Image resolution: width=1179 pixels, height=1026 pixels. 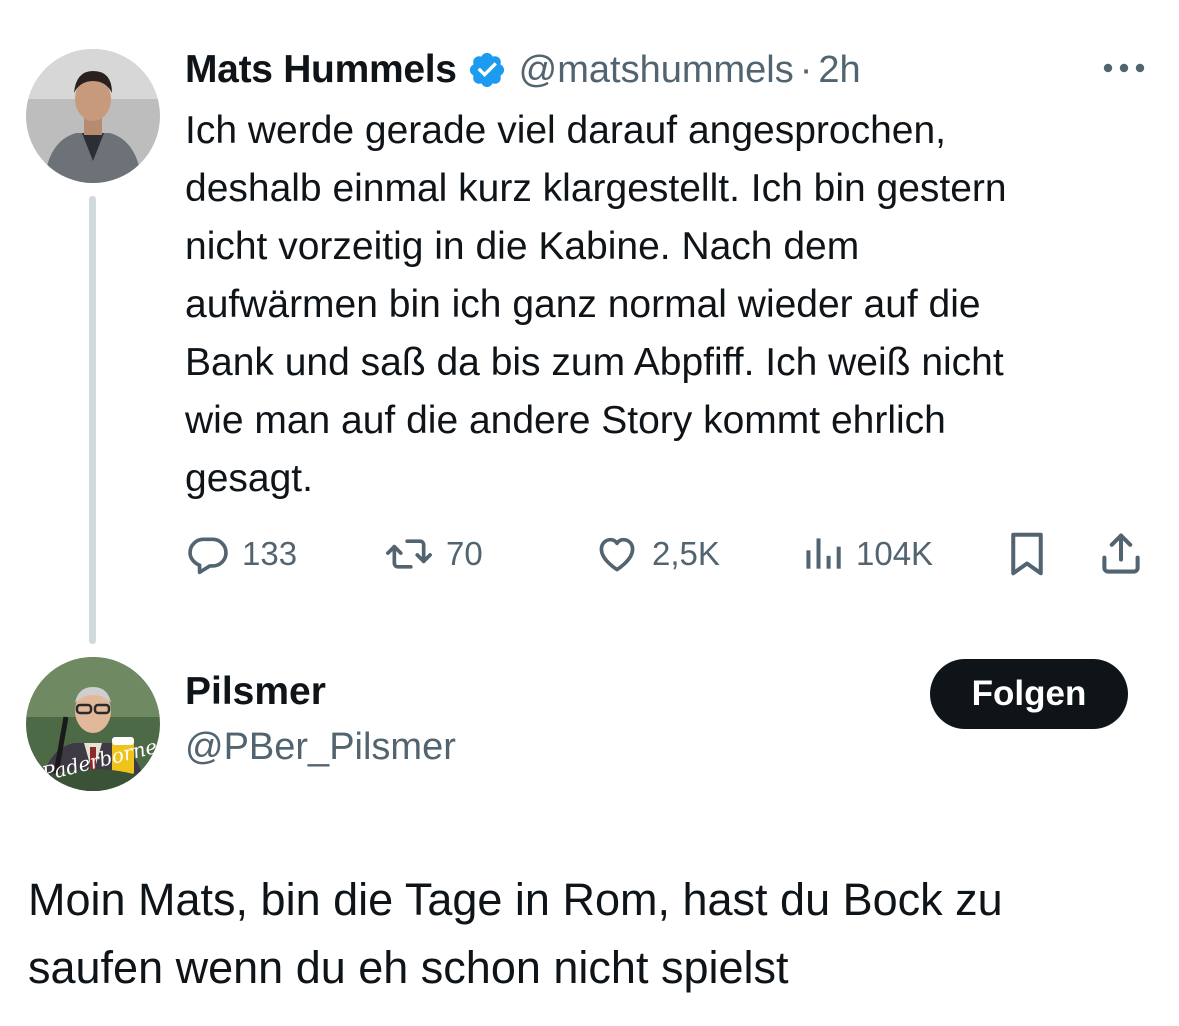 What do you see at coordinates (208, 556) in the screenshot?
I see `reply-icon` at bounding box center [208, 556].